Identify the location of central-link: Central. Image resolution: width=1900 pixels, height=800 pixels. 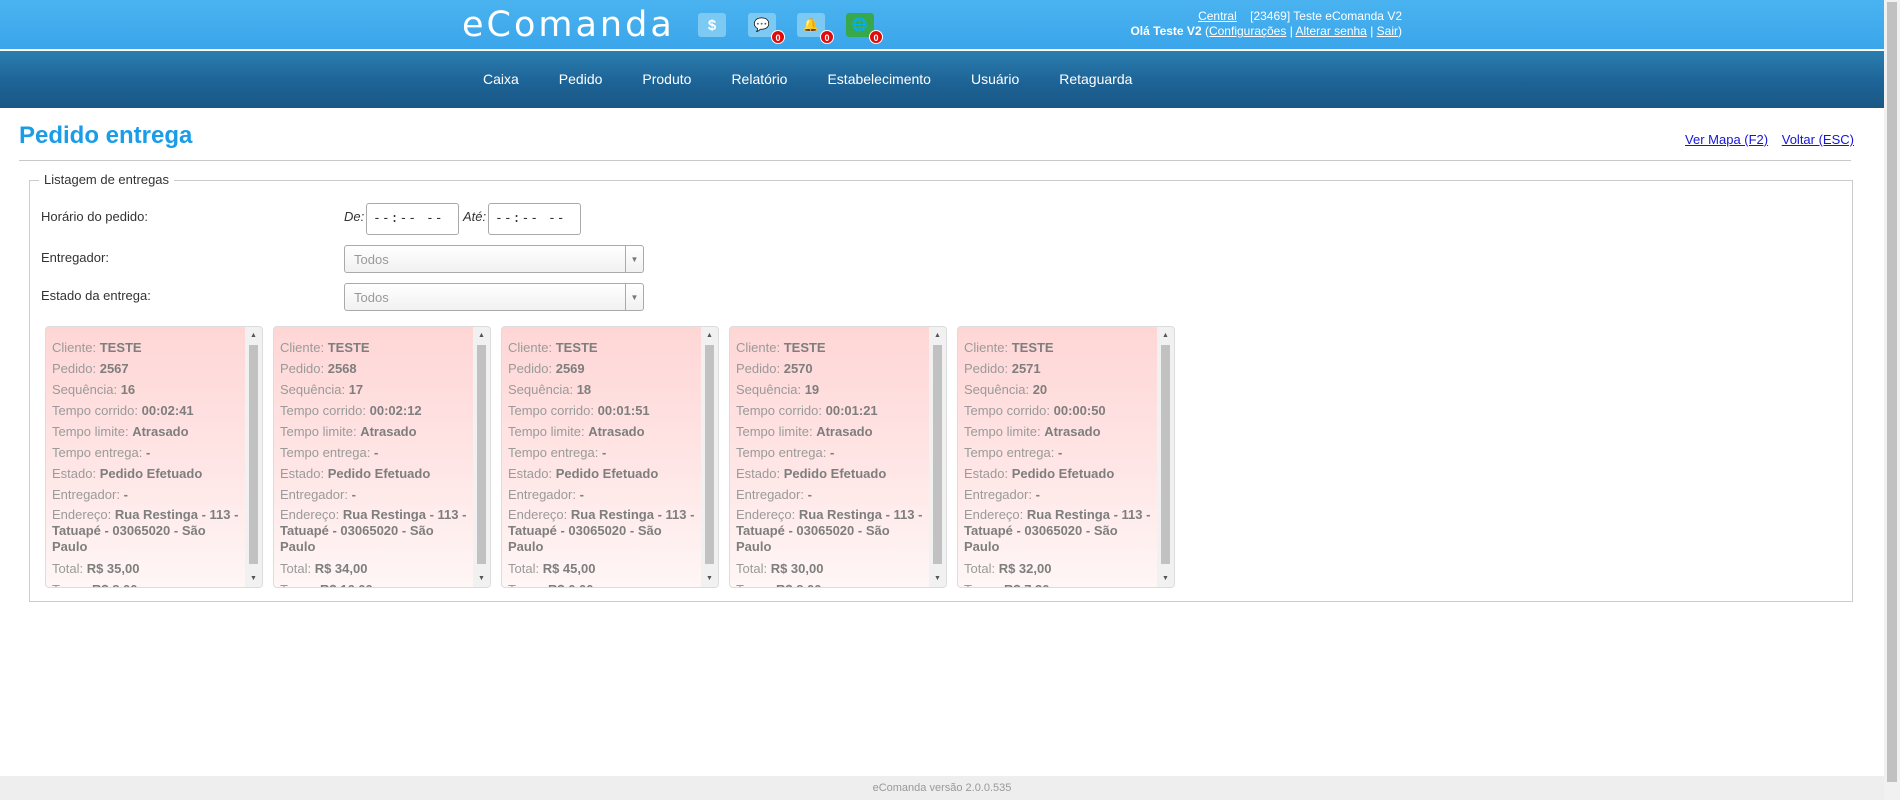
(1217, 16).